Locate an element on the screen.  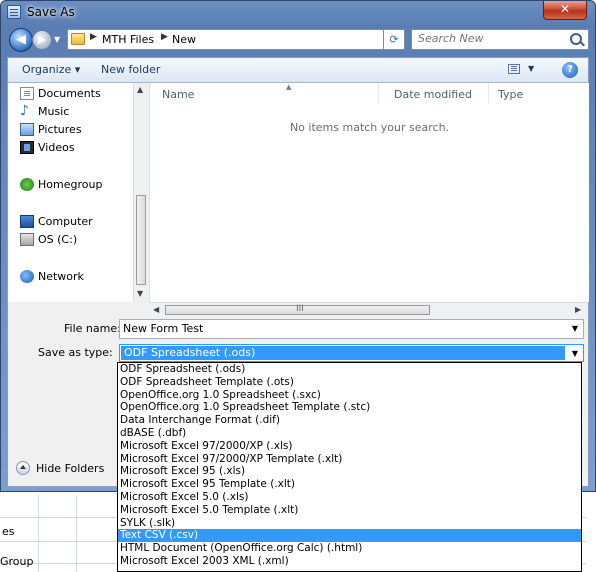
file-name-combobox: ▼ is located at coordinates (351, 329).